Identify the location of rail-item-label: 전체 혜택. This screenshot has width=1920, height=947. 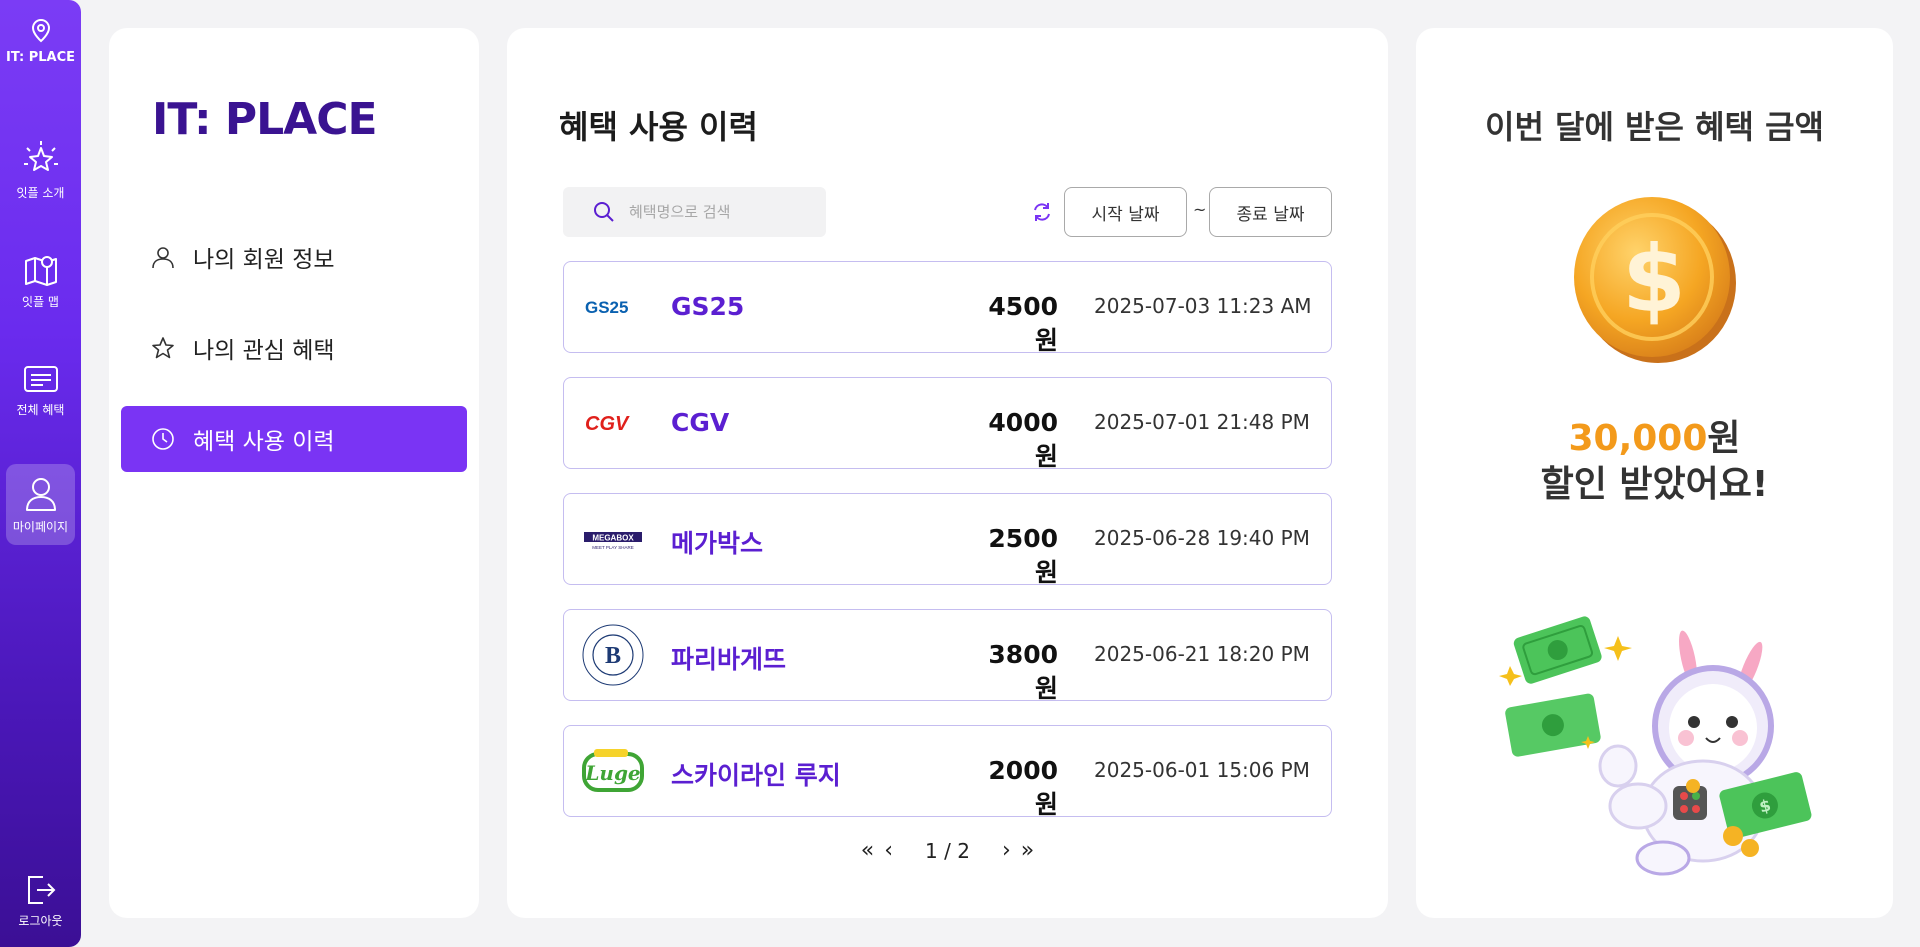
(40, 410).